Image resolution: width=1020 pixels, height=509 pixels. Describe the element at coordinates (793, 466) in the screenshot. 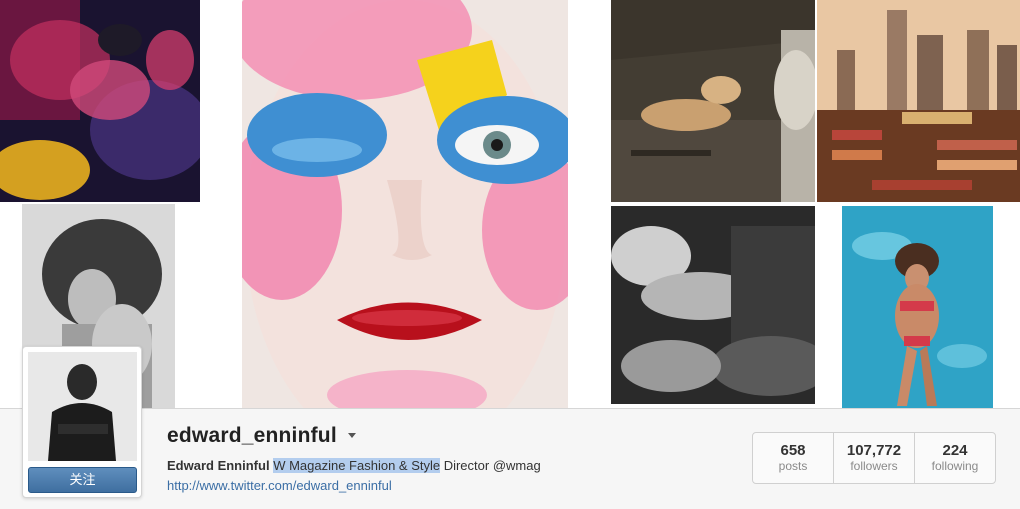

I see `posts-label: posts` at that location.